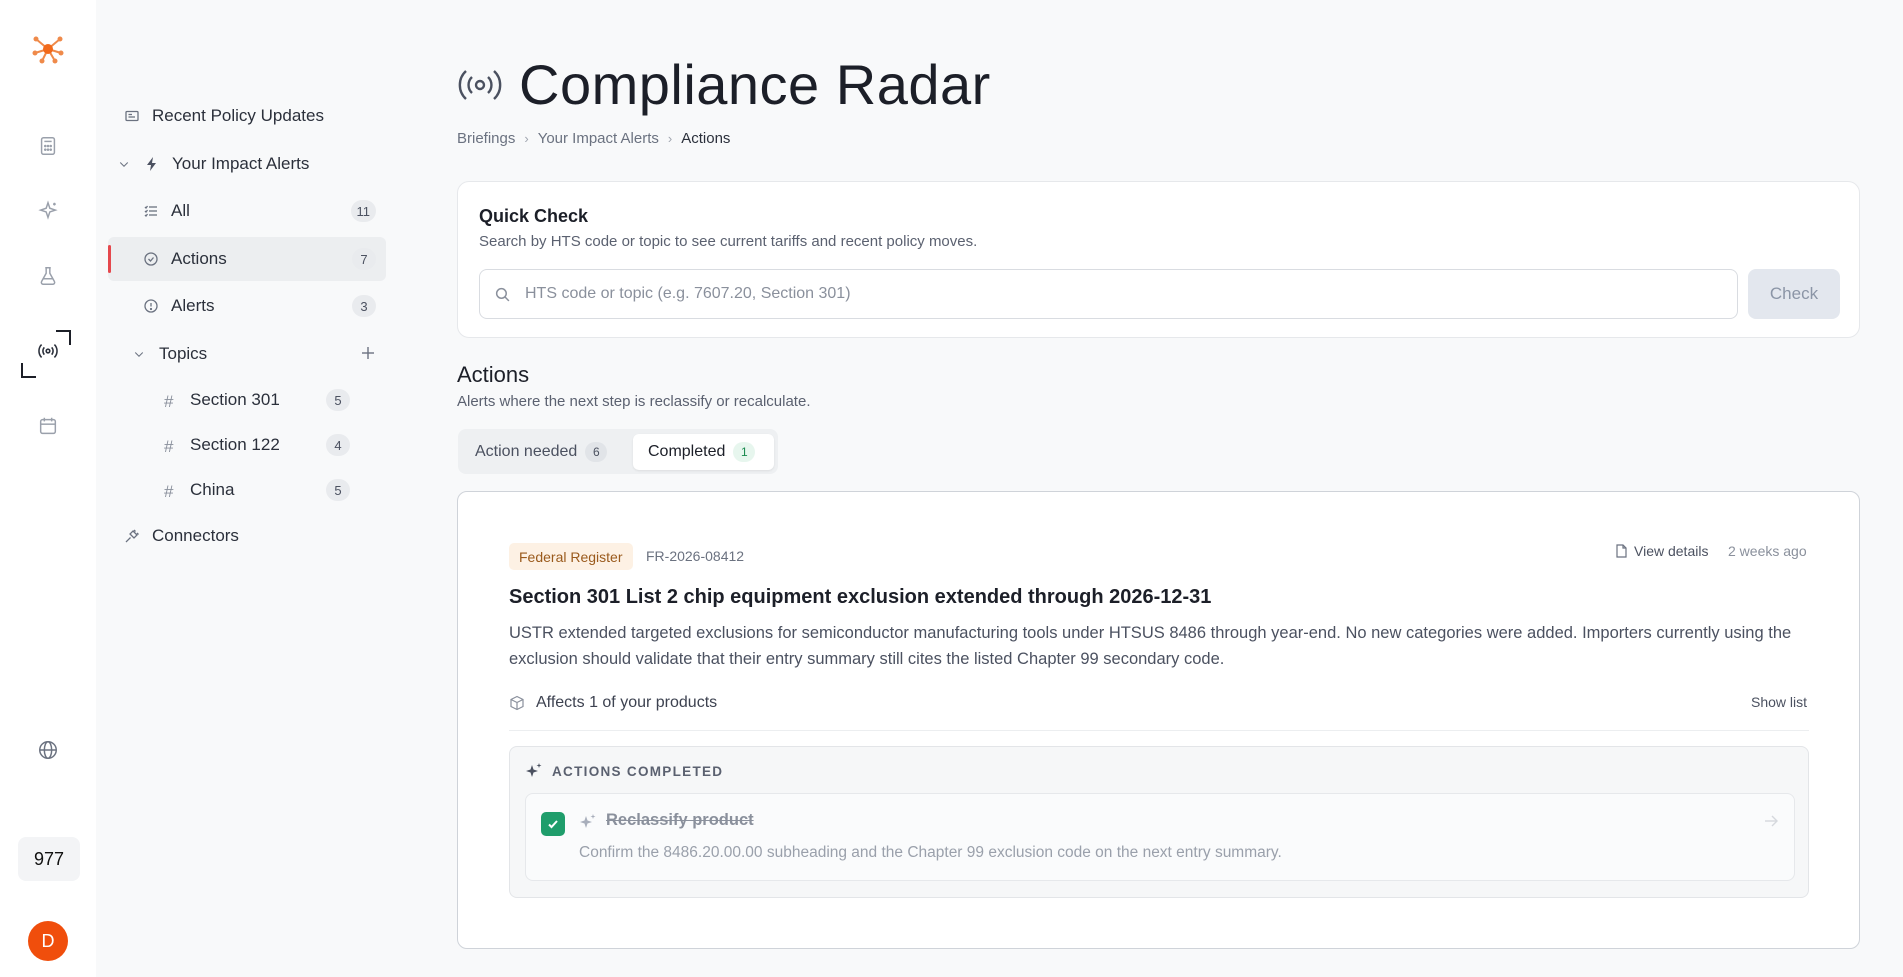  I want to click on breadcrumb-item-impact-alerts: Your Impact Alerts, so click(598, 138).